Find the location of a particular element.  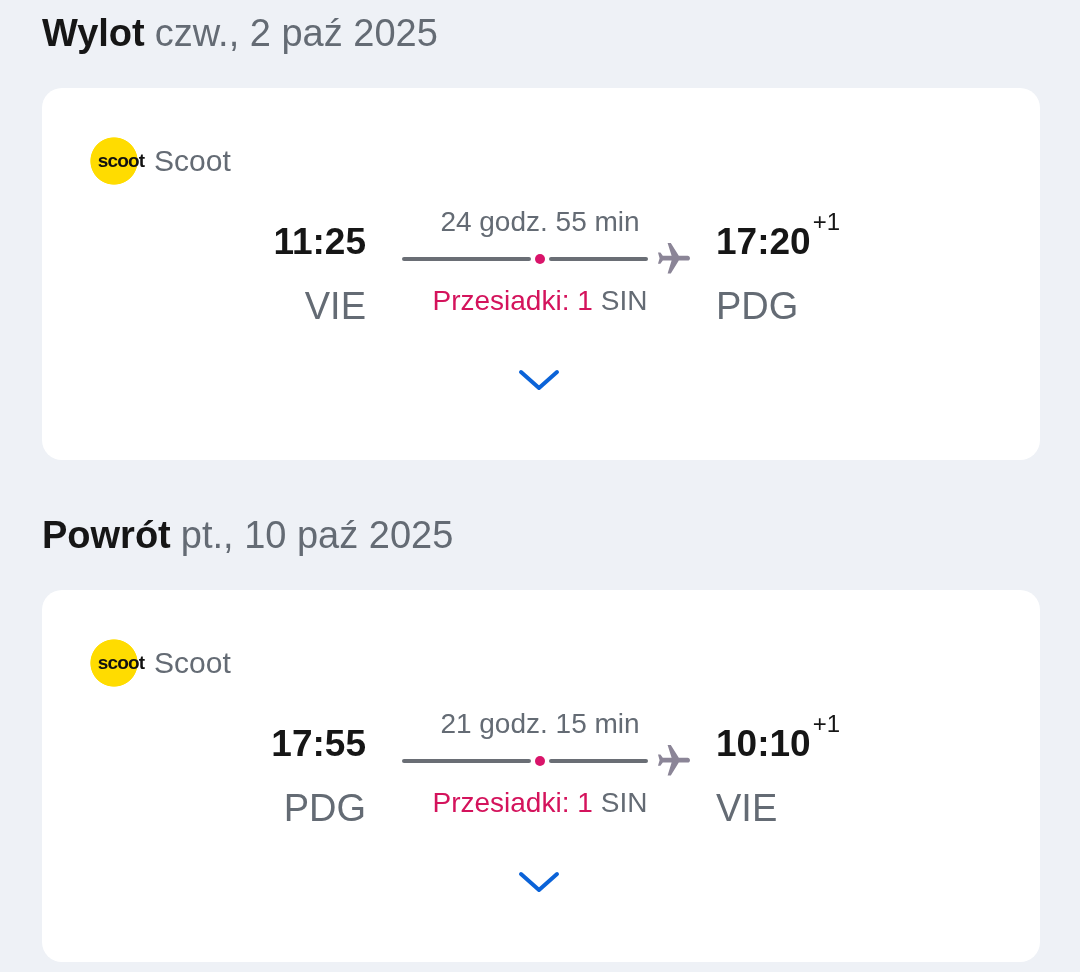

departure-time: 11:25 is located at coordinates (319, 242).